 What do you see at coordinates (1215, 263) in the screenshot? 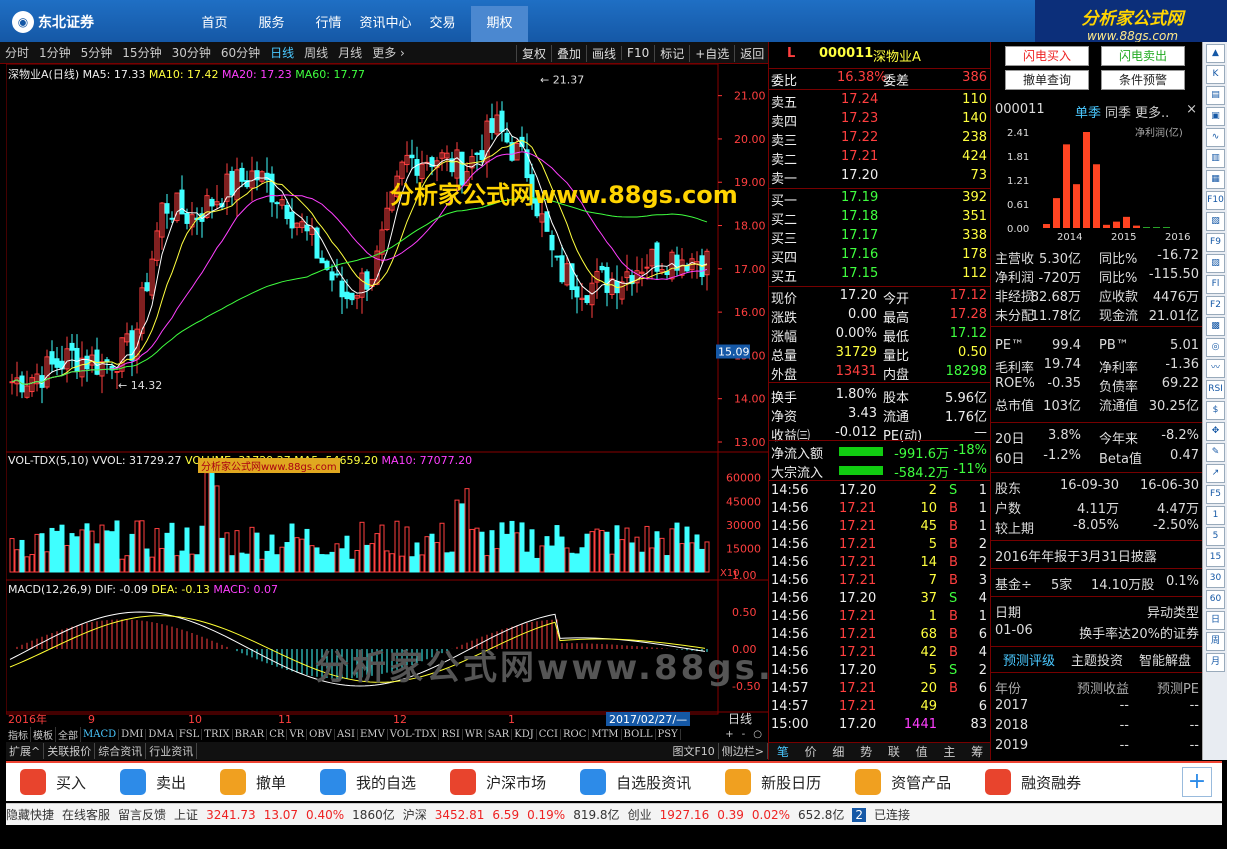
I see `side-tool-10: ▨` at bounding box center [1215, 263].